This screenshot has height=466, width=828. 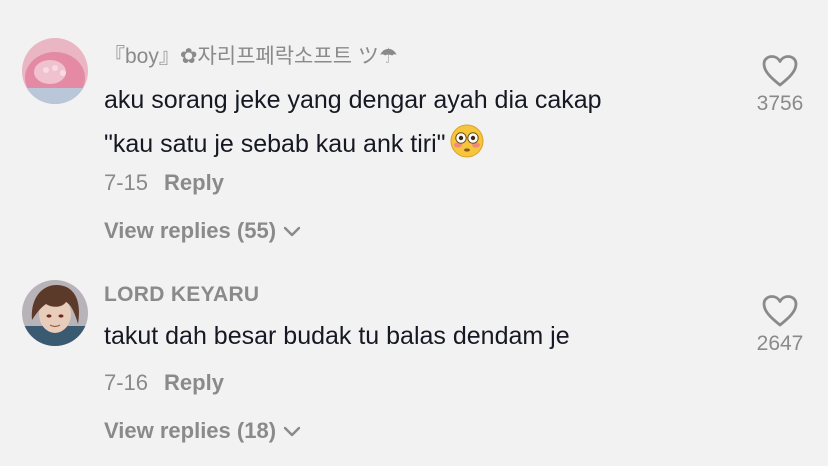 What do you see at coordinates (126, 182) in the screenshot?
I see `comment-date: 7-15` at bounding box center [126, 182].